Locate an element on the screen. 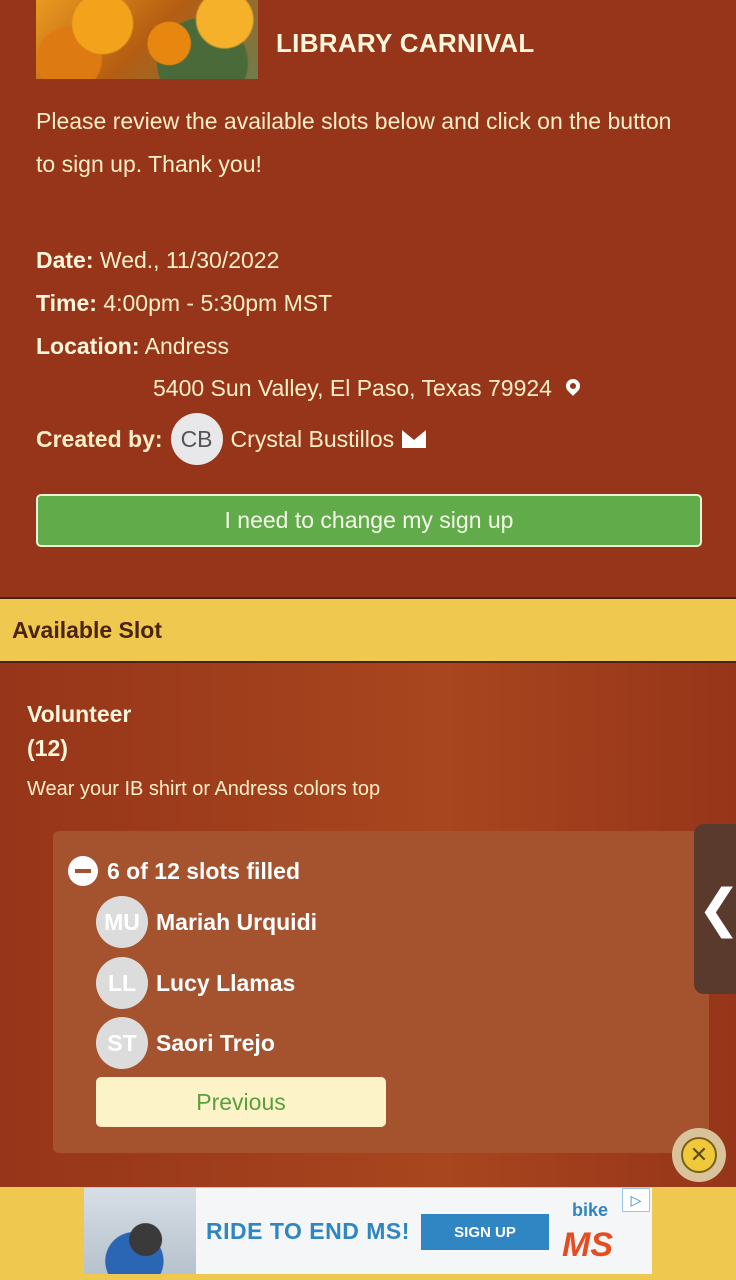  ad-brand-logo: MS is located at coordinates (587, 1245).